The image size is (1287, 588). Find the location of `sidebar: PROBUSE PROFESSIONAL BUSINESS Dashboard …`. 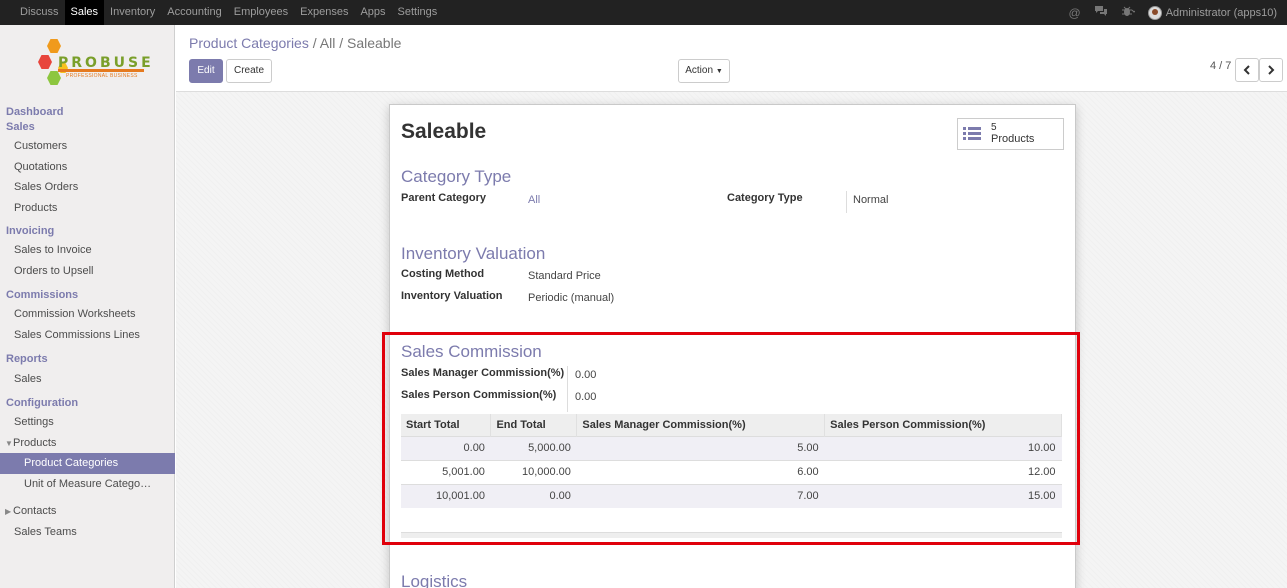

sidebar: PROBUSE PROFESSIONAL BUSINESS Dashboard … is located at coordinates (87, 306).